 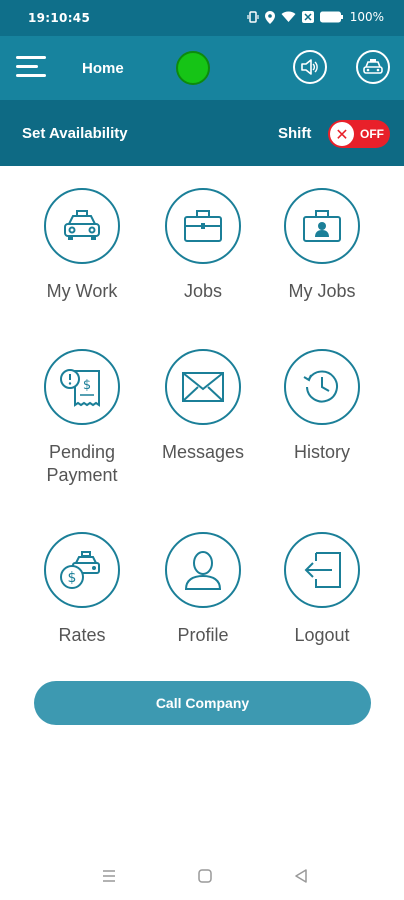 What do you see at coordinates (203, 635) in the screenshot?
I see `menu-label: Profile` at bounding box center [203, 635].